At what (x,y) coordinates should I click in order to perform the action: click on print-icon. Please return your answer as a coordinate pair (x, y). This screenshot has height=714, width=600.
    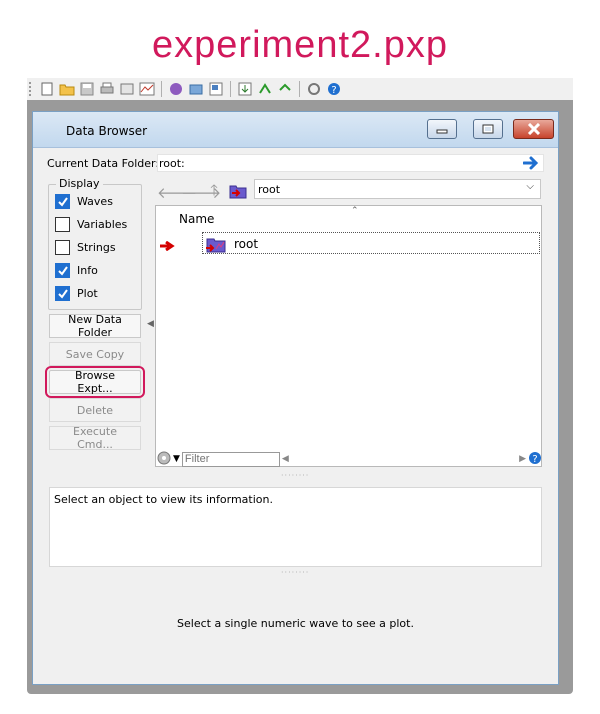
    Looking at the image, I should click on (107, 89).